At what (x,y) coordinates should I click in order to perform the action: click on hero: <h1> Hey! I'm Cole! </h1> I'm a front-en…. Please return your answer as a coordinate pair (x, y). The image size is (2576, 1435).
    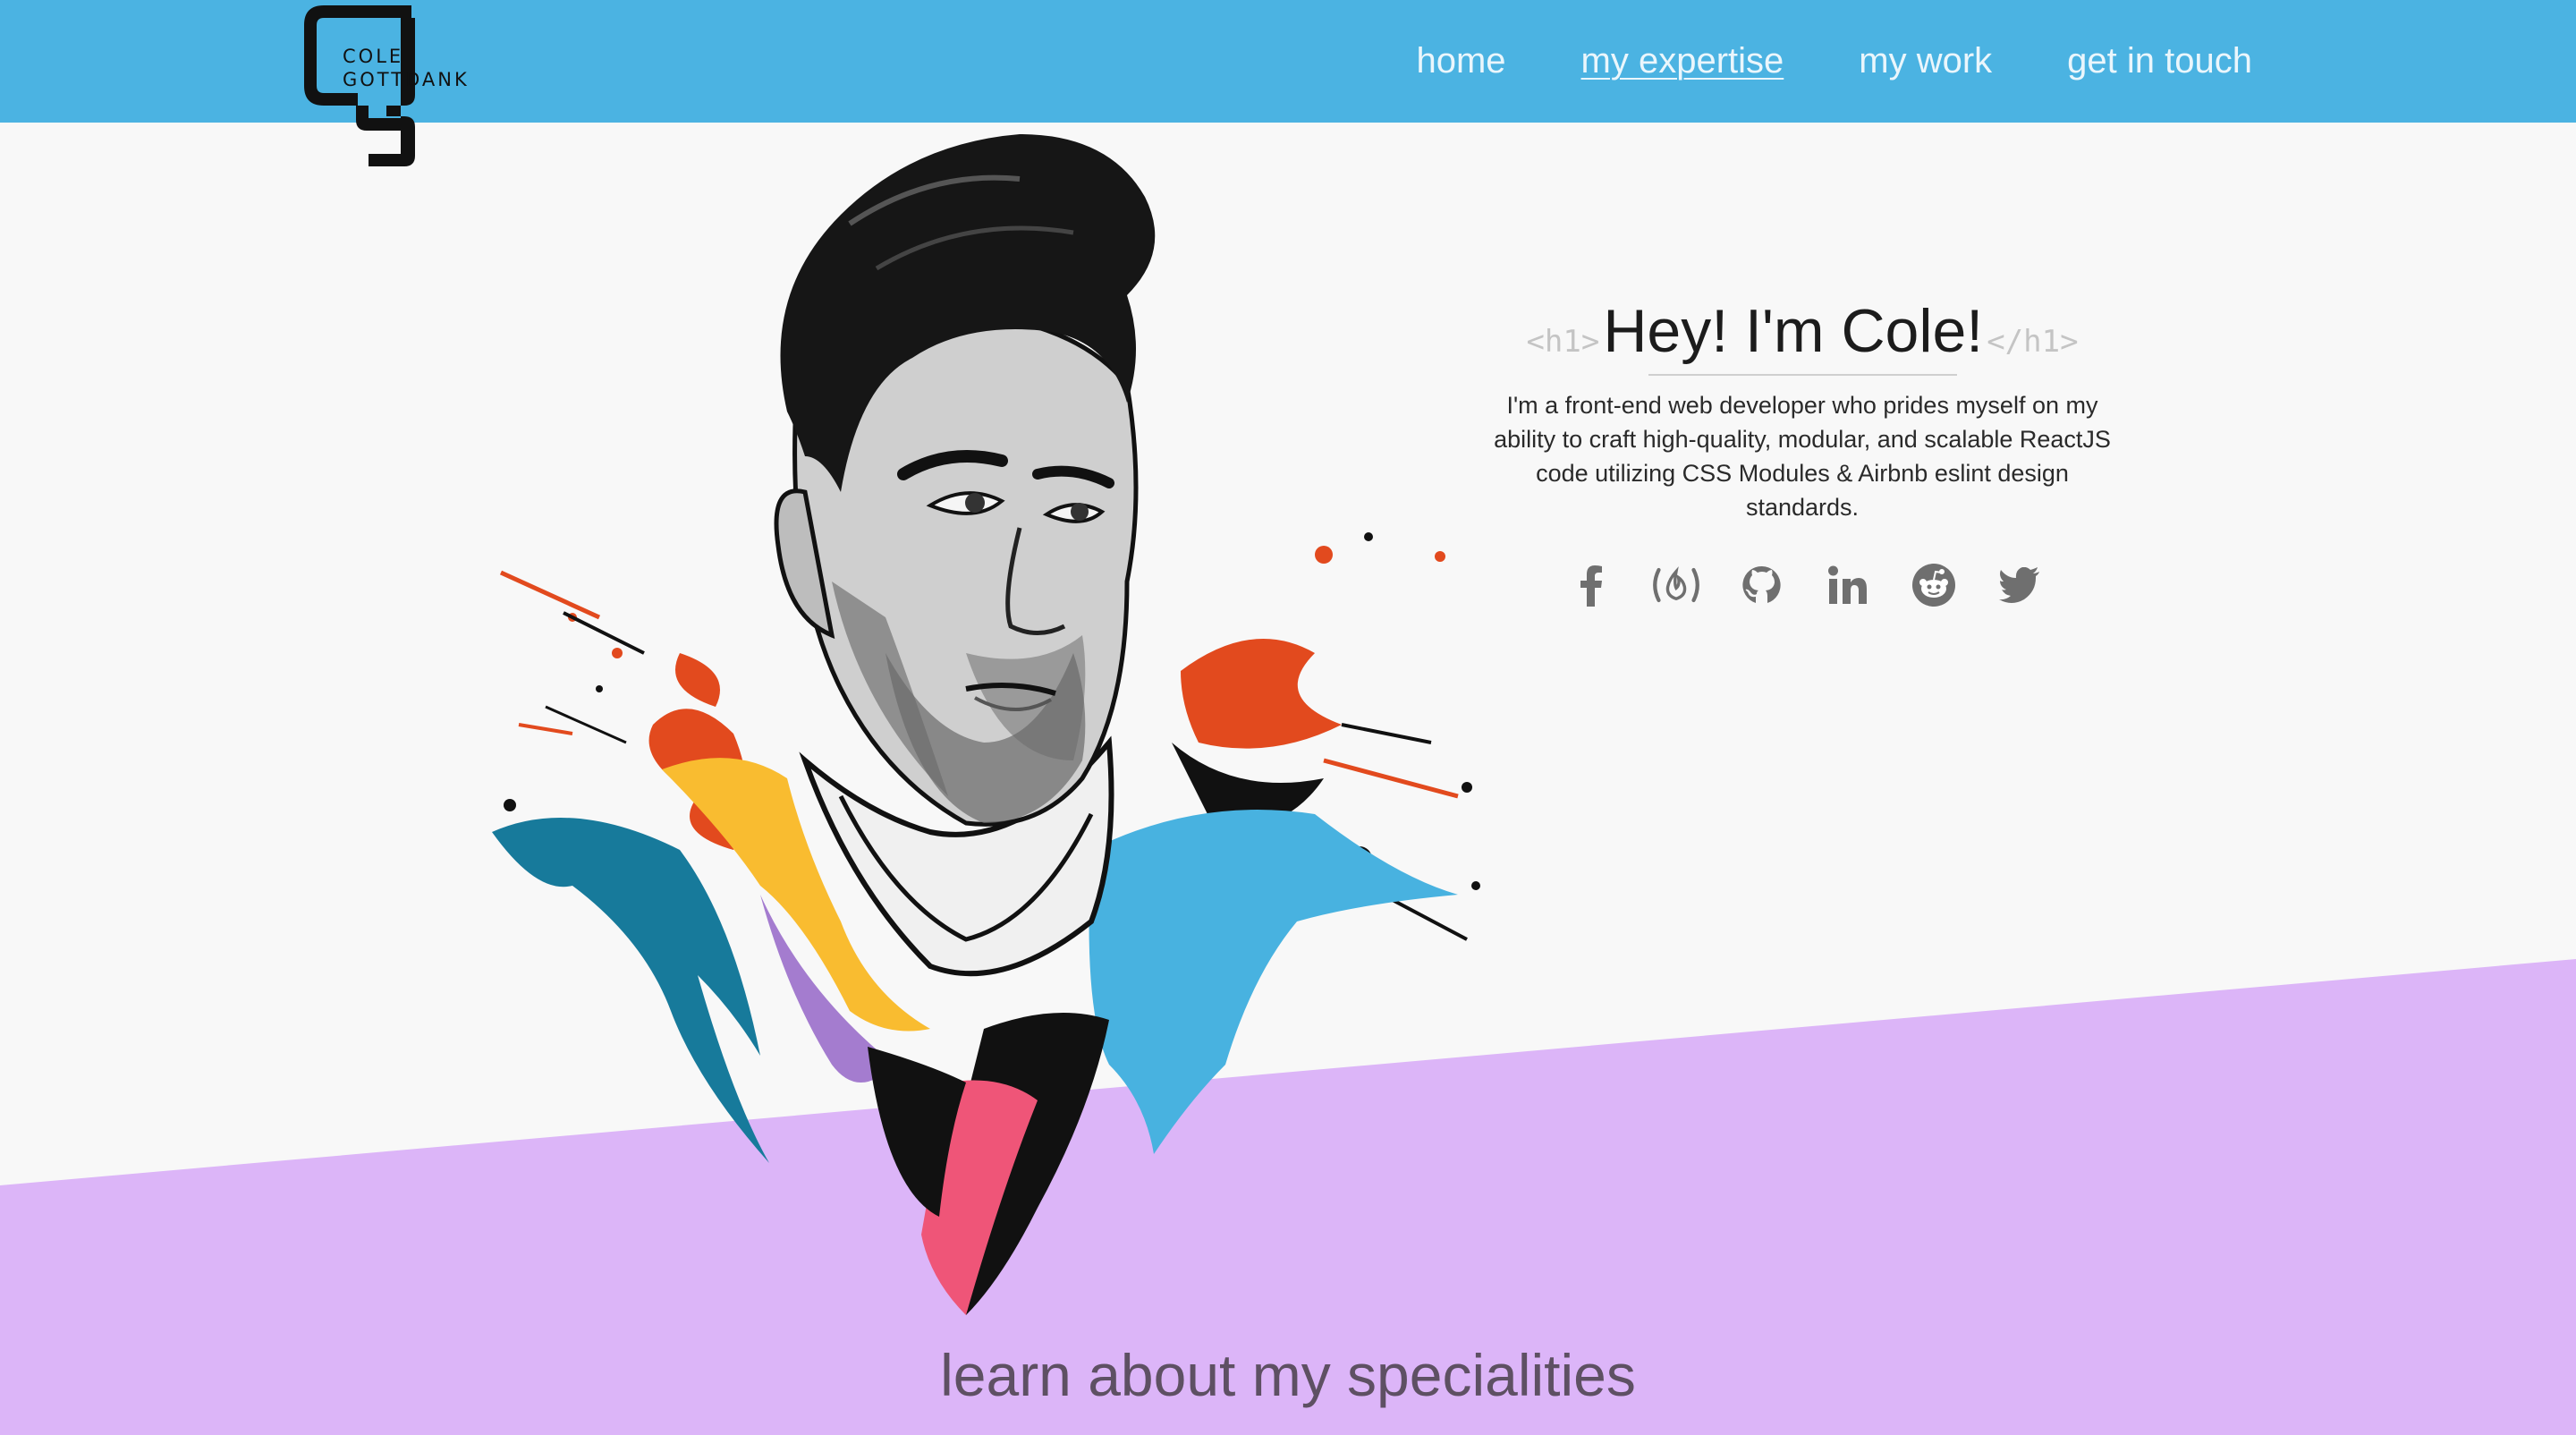
    Looking at the image, I should click on (1802, 452).